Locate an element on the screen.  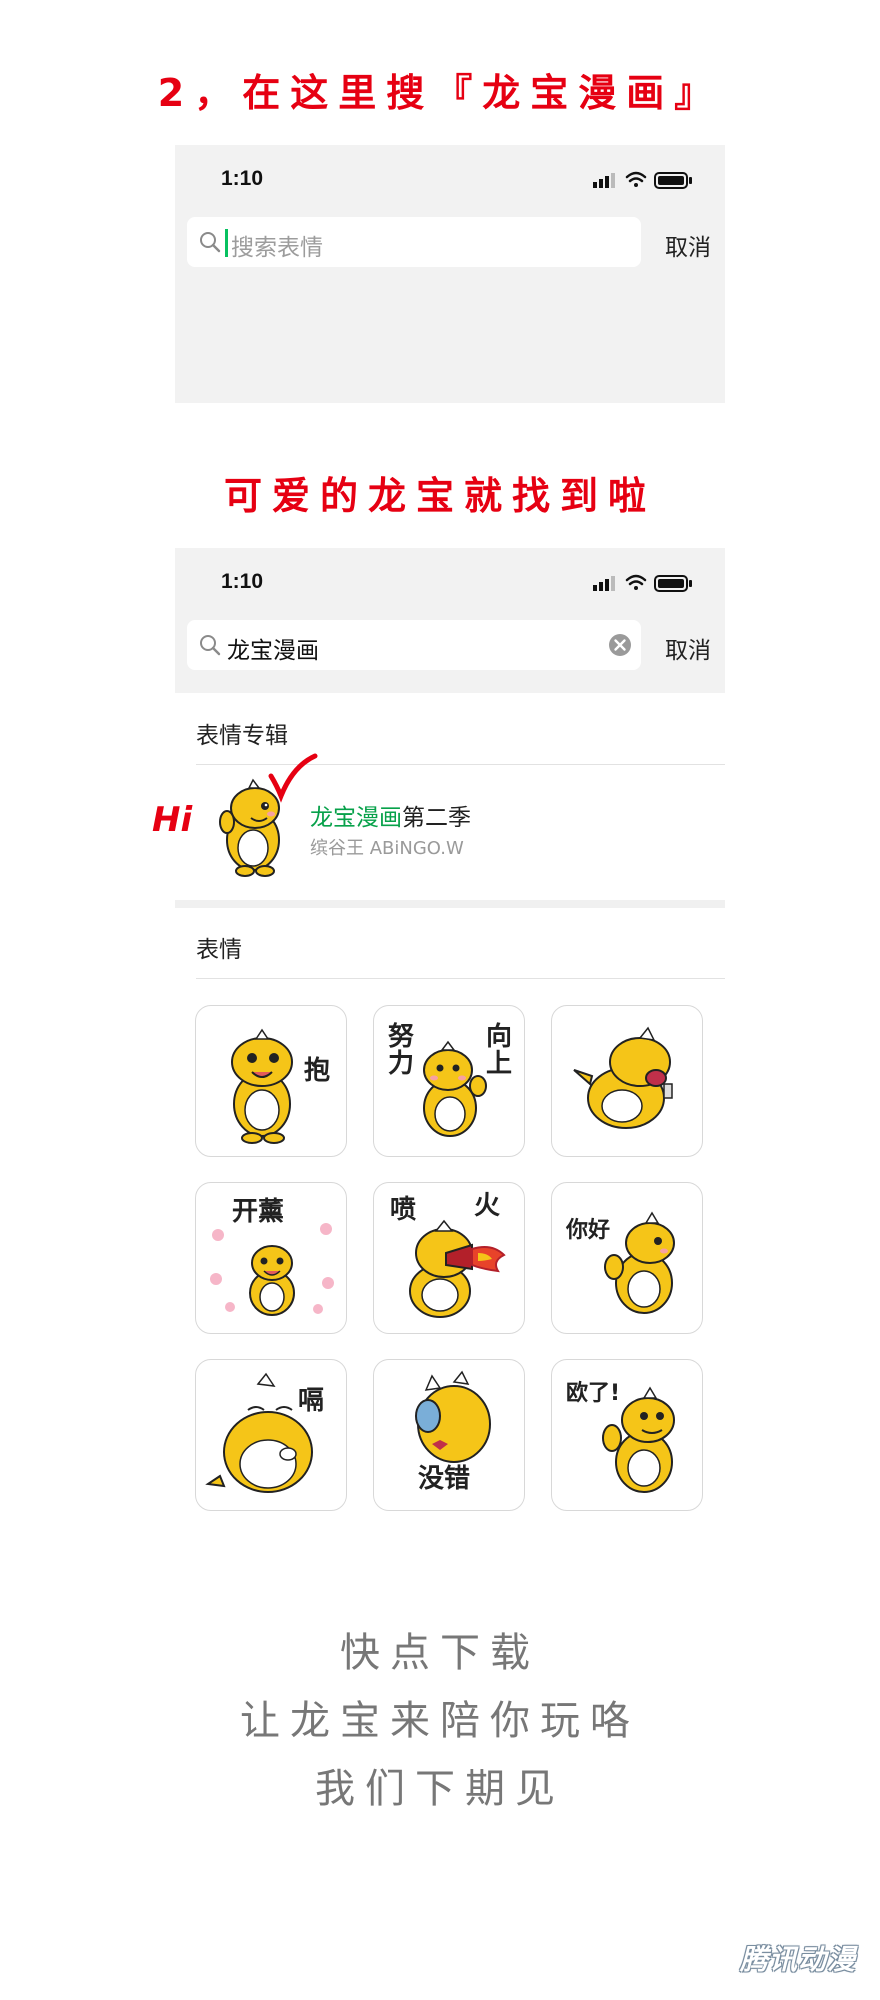
search-input: 搜索表情 is located at coordinates (414, 242).